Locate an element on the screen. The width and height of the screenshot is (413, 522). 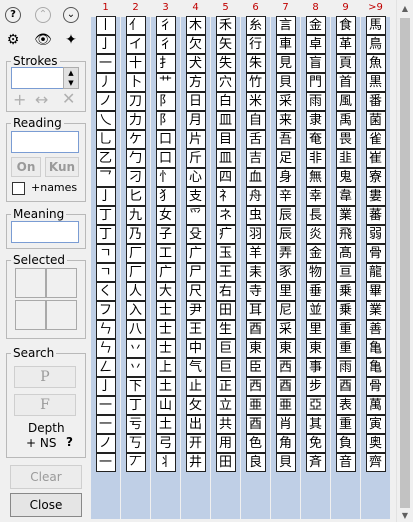
radical-glyph: 力 is located at coordinates (135, 120).